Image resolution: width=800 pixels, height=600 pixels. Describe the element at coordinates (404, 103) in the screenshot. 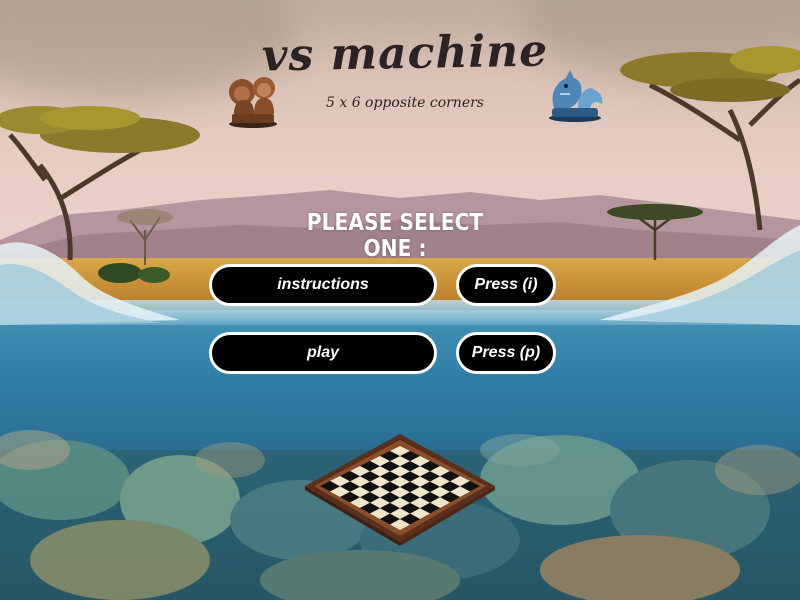

I see `game-subtitle: 5 x 6 opposite corners` at that location.